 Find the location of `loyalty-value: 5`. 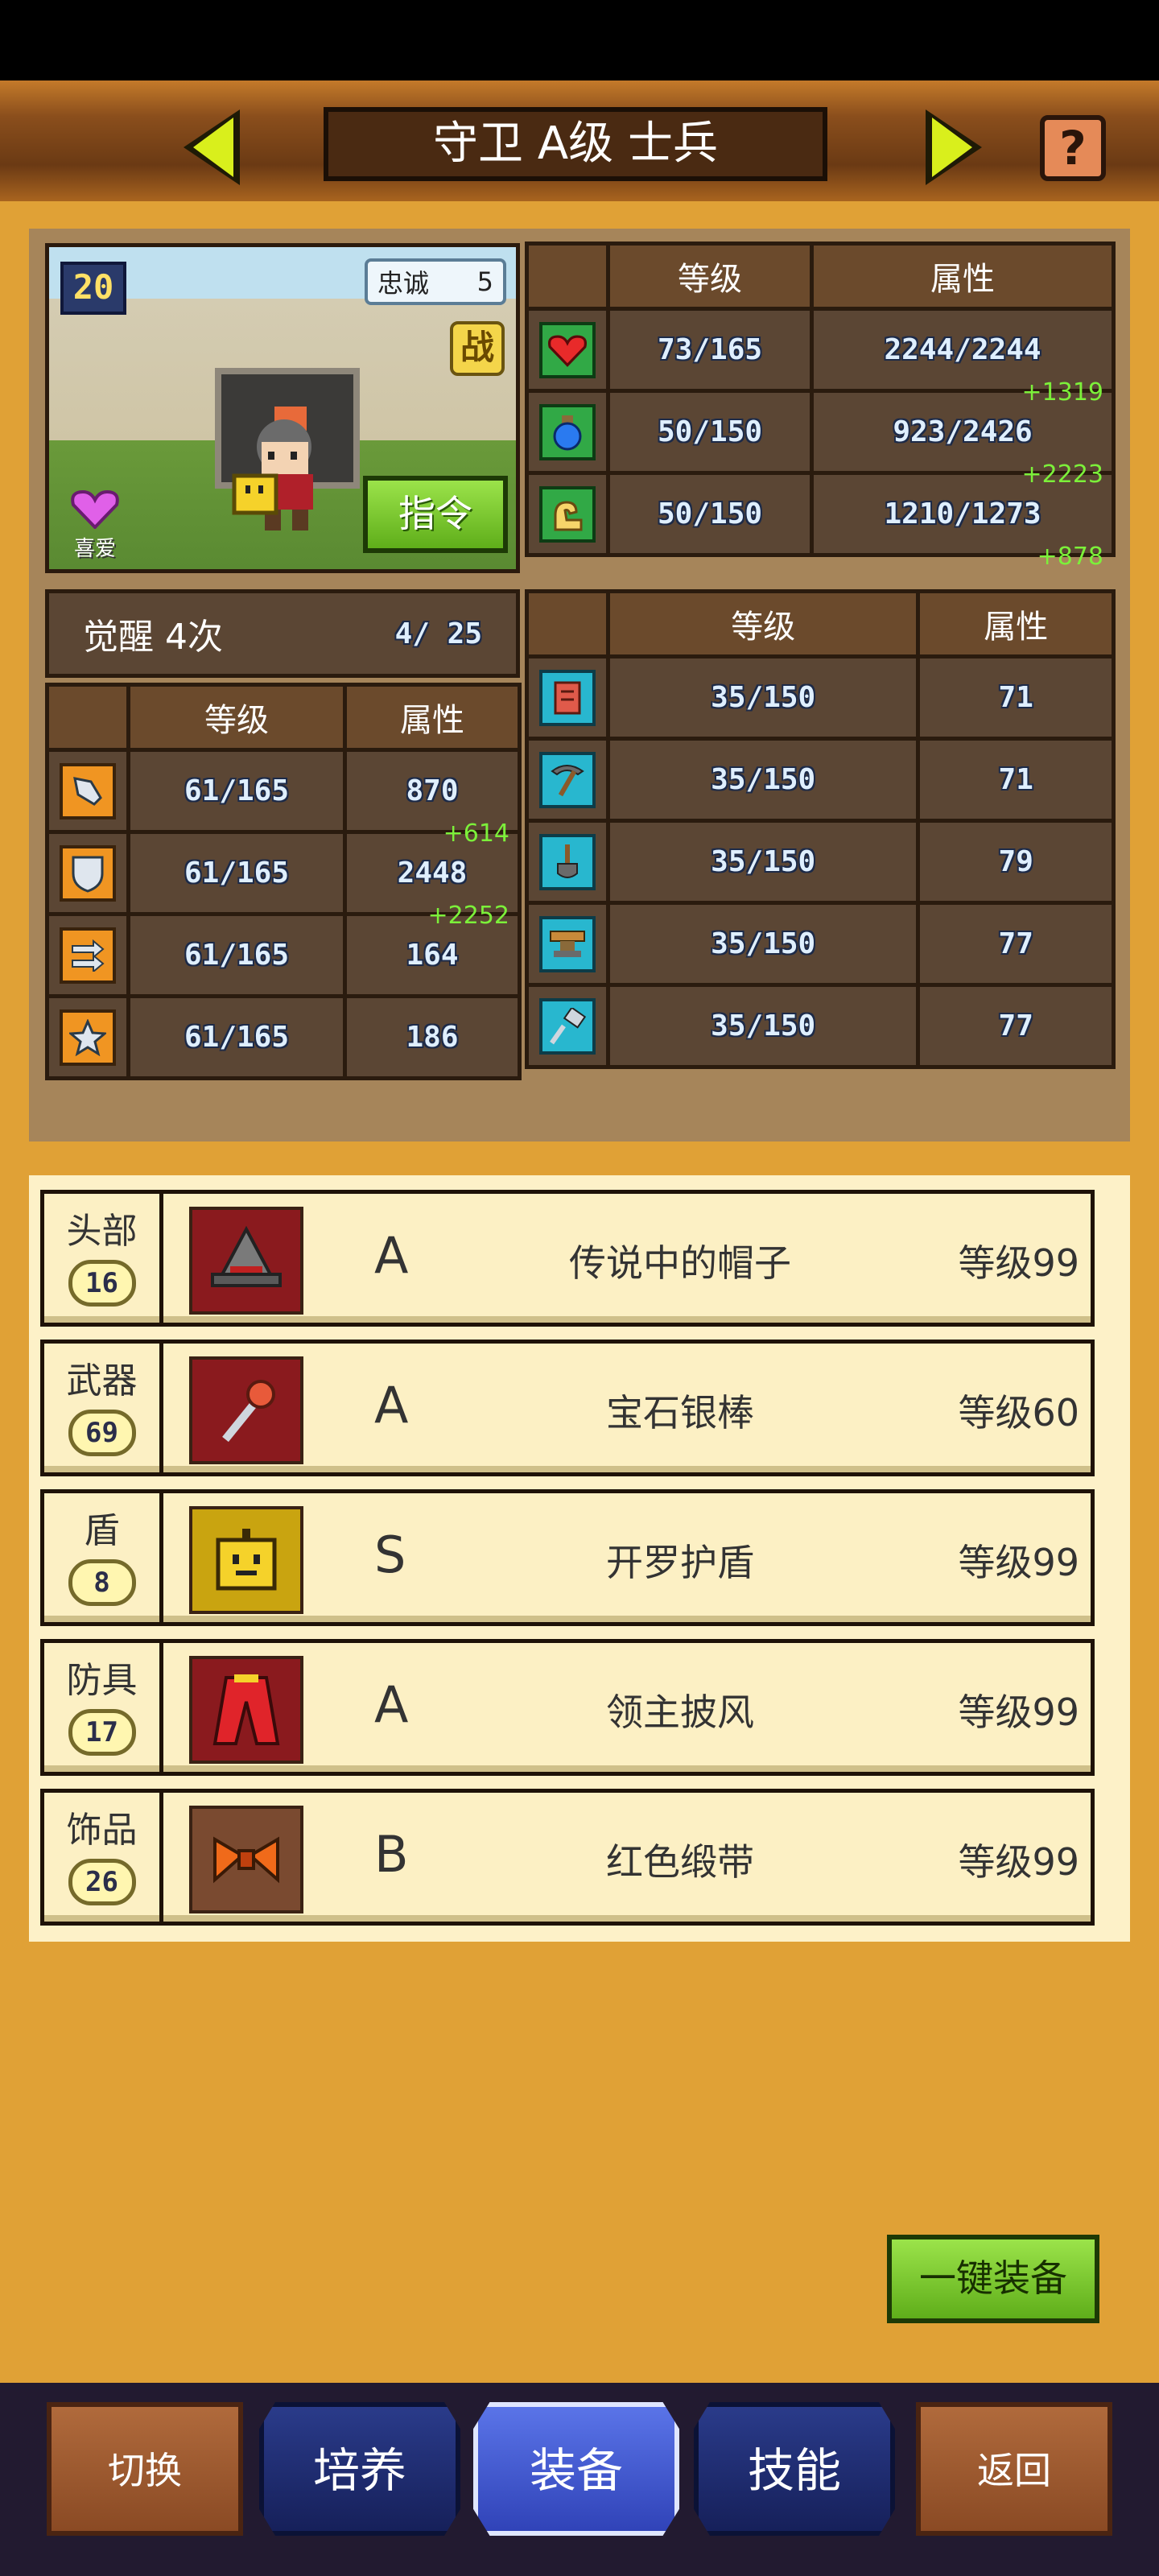

loyalty-value: 5 is located at coordinates (484, 281).